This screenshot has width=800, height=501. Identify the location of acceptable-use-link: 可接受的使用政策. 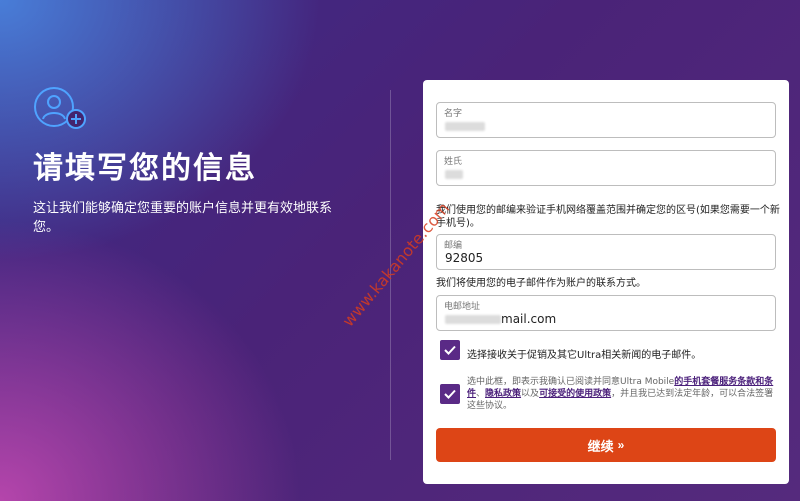
(575, 394).